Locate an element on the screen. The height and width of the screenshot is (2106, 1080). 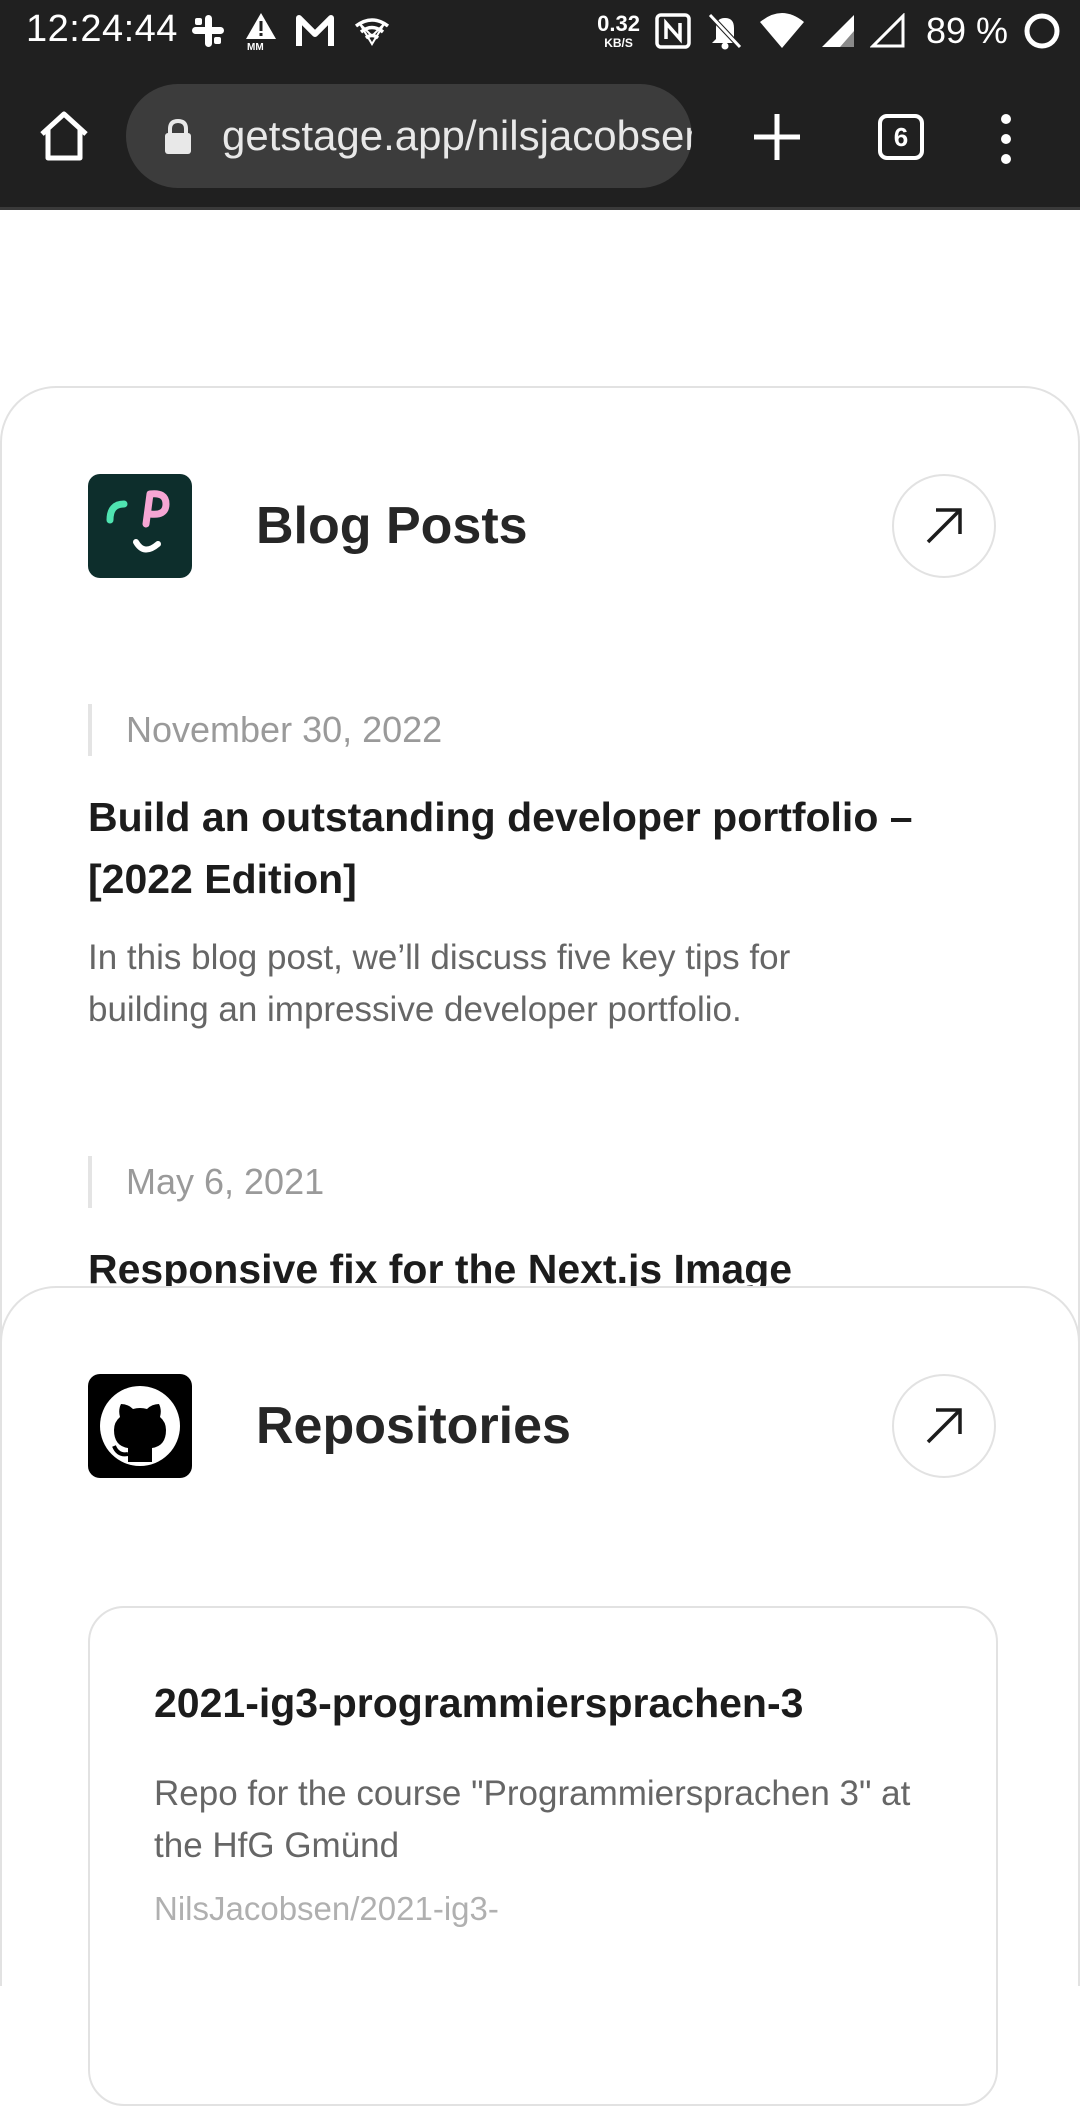
url-text: getstage.app/nilsjacobsen is located at coordinates (457, 135).